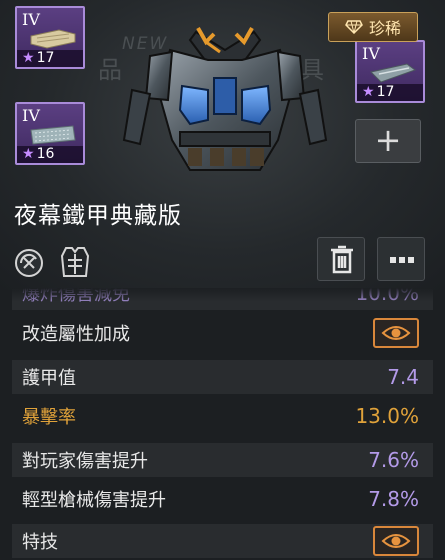 This screenshot has height=560, width=445. Describe the element at coordinates (94, 500) in the screenshot. I see `stat-label: 輕型槍械傷害提升` at that location.